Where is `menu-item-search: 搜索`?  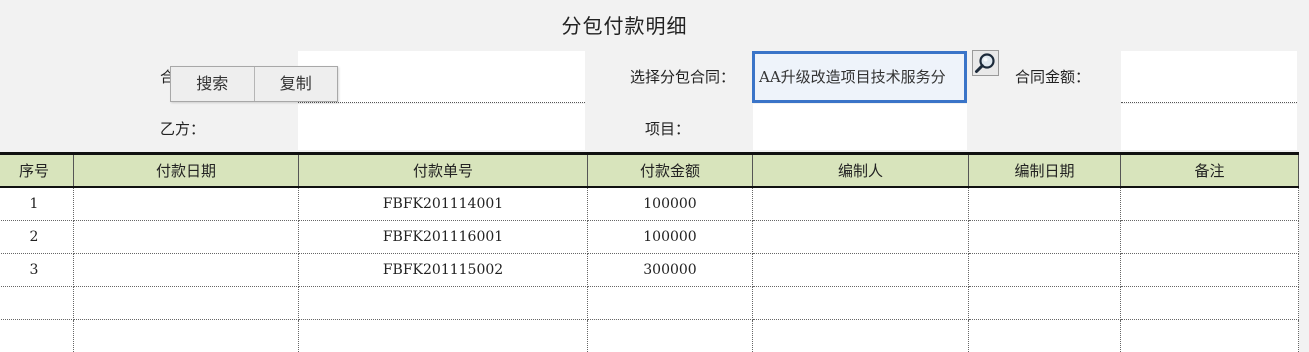
menu-item-search: 搜索 is located at coordinates (212, 84).